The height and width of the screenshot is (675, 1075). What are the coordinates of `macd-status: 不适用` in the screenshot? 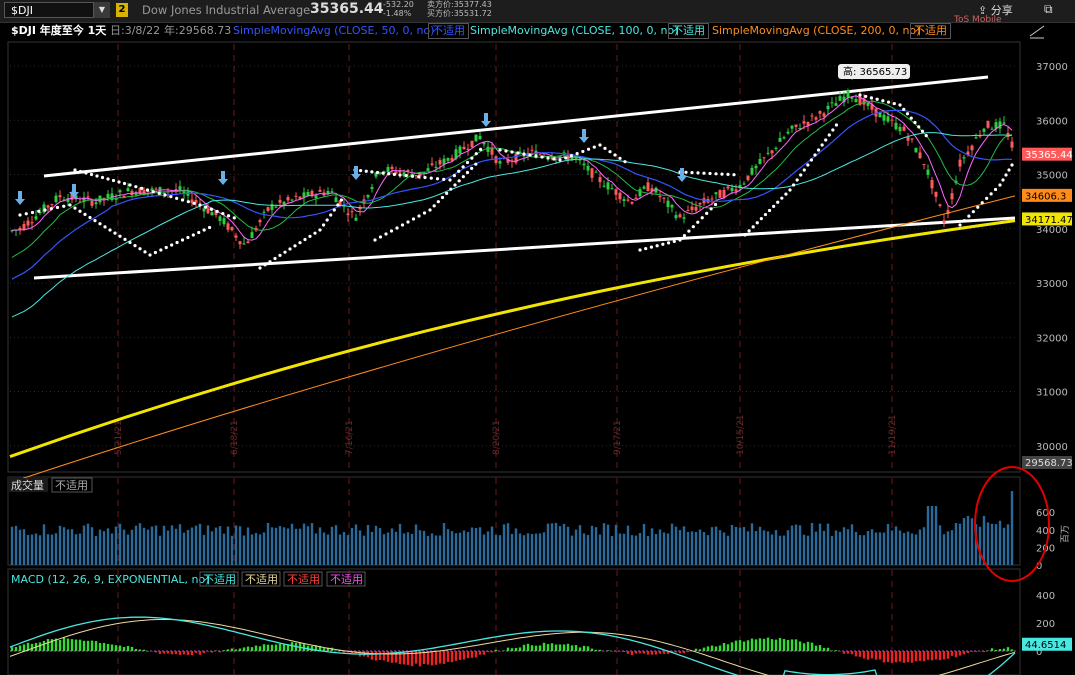 It's located at (346, 579).